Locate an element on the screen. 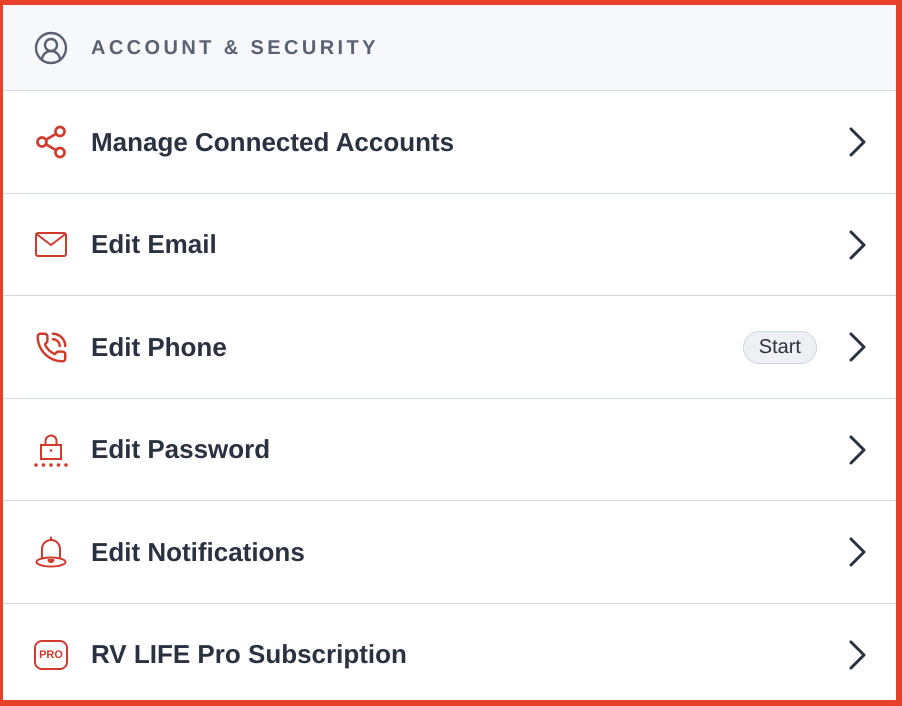 The height and width of the screenshot is (706, 902). section-title: ACCOUNT & SECURITY is located at coordinates (235, 48).